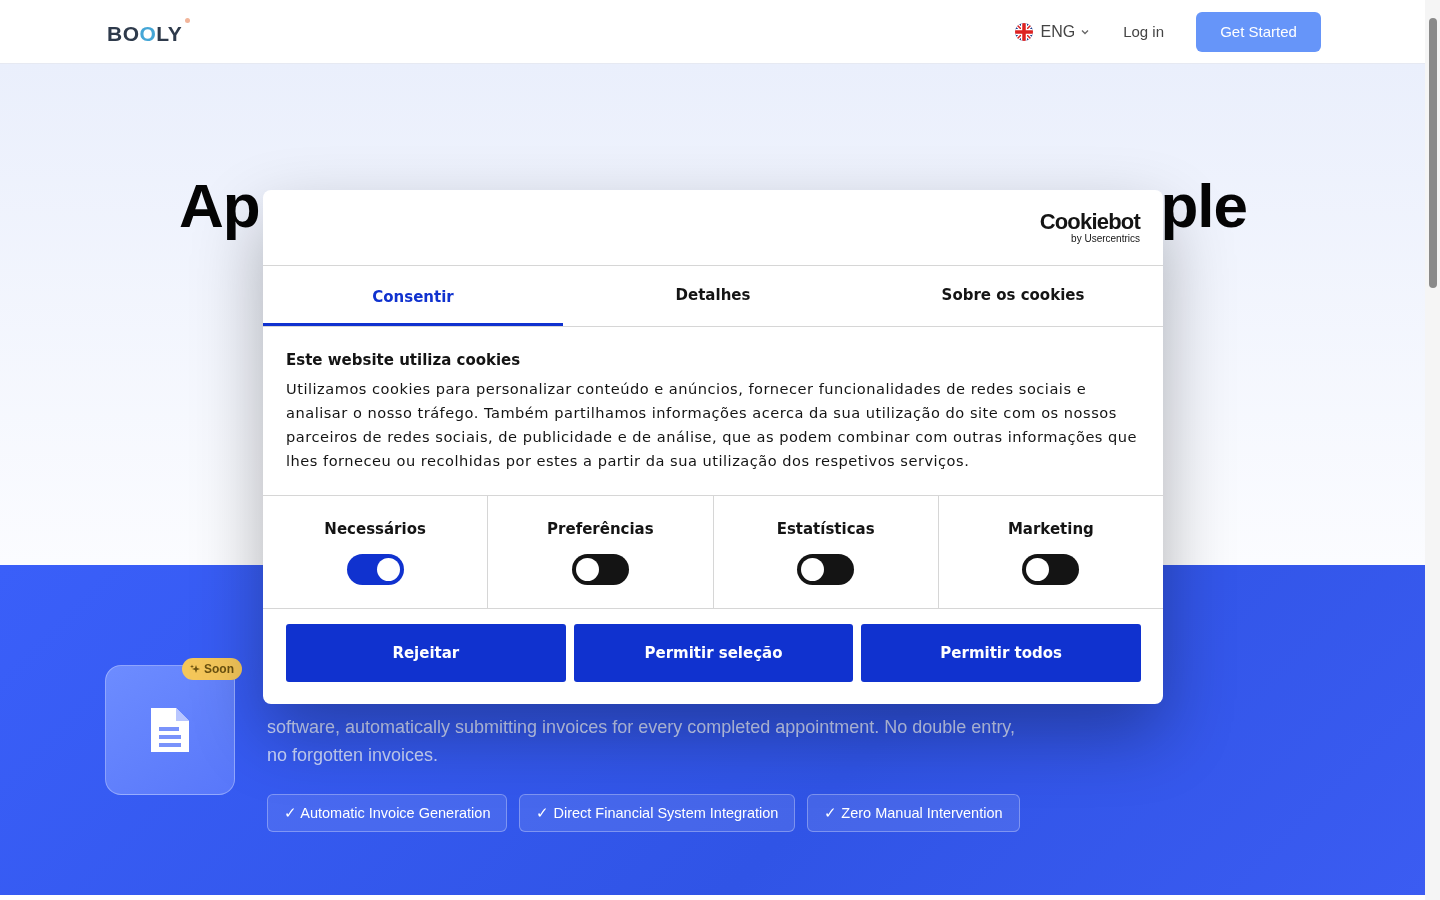 This screenshot has width=1440, height=900. I want to click on scrollbar, so click(1432, 450).